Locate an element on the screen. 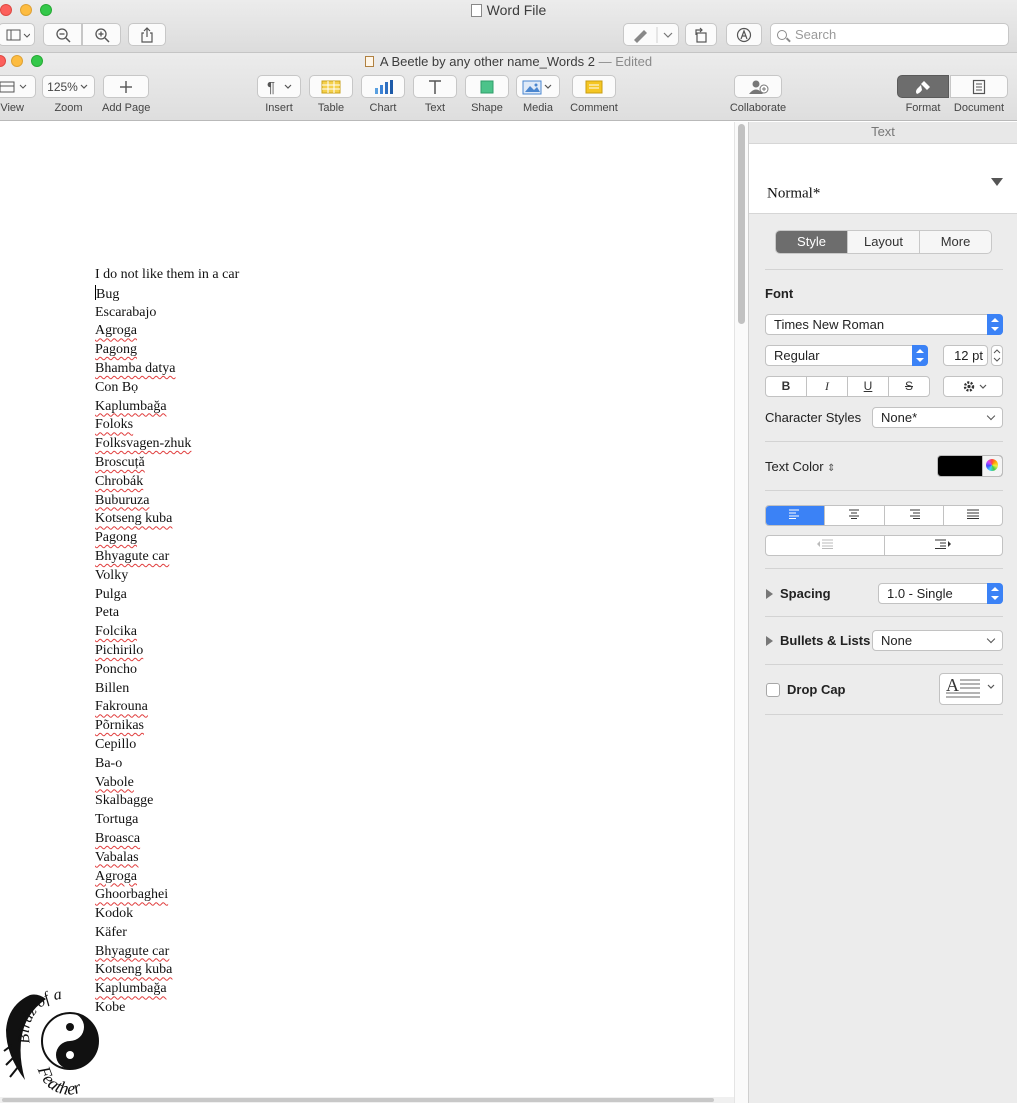 The width and height of the screenshot is (1017, 1103). document-line: Põrnikas is located at coordinates (167, 726).